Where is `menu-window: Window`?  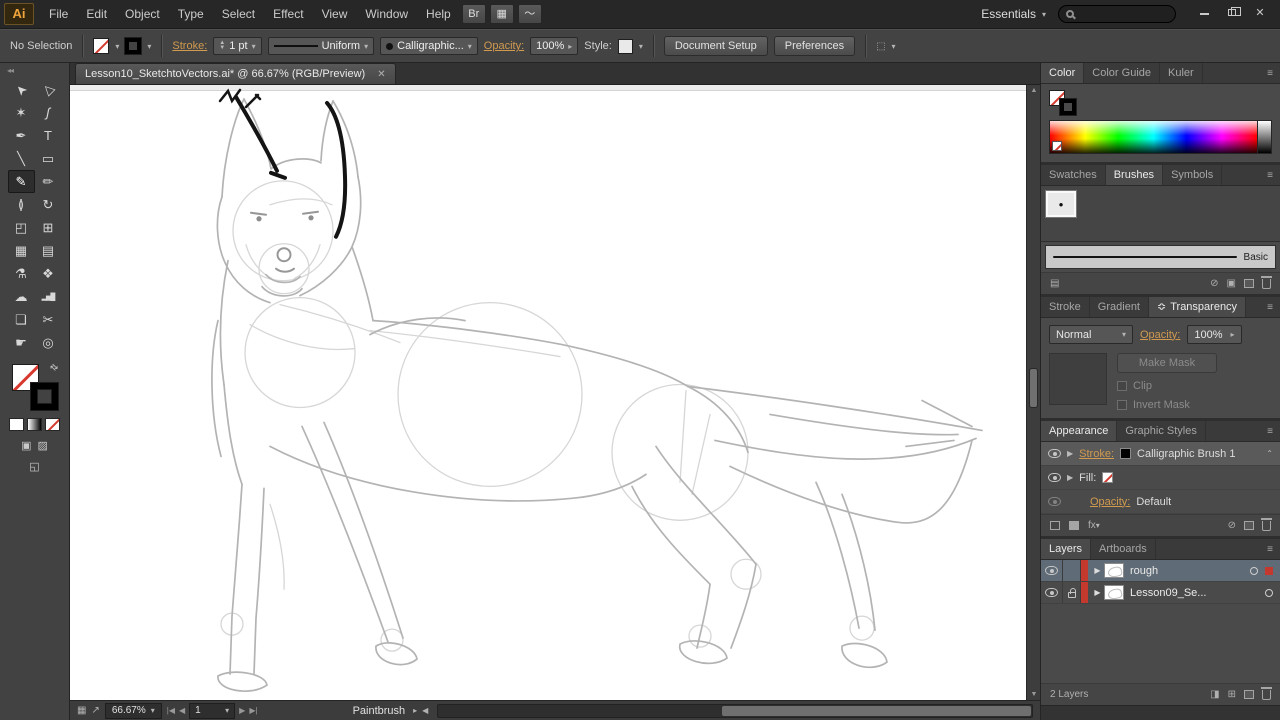
menu-window: Window is located at coordinates (386, 14).